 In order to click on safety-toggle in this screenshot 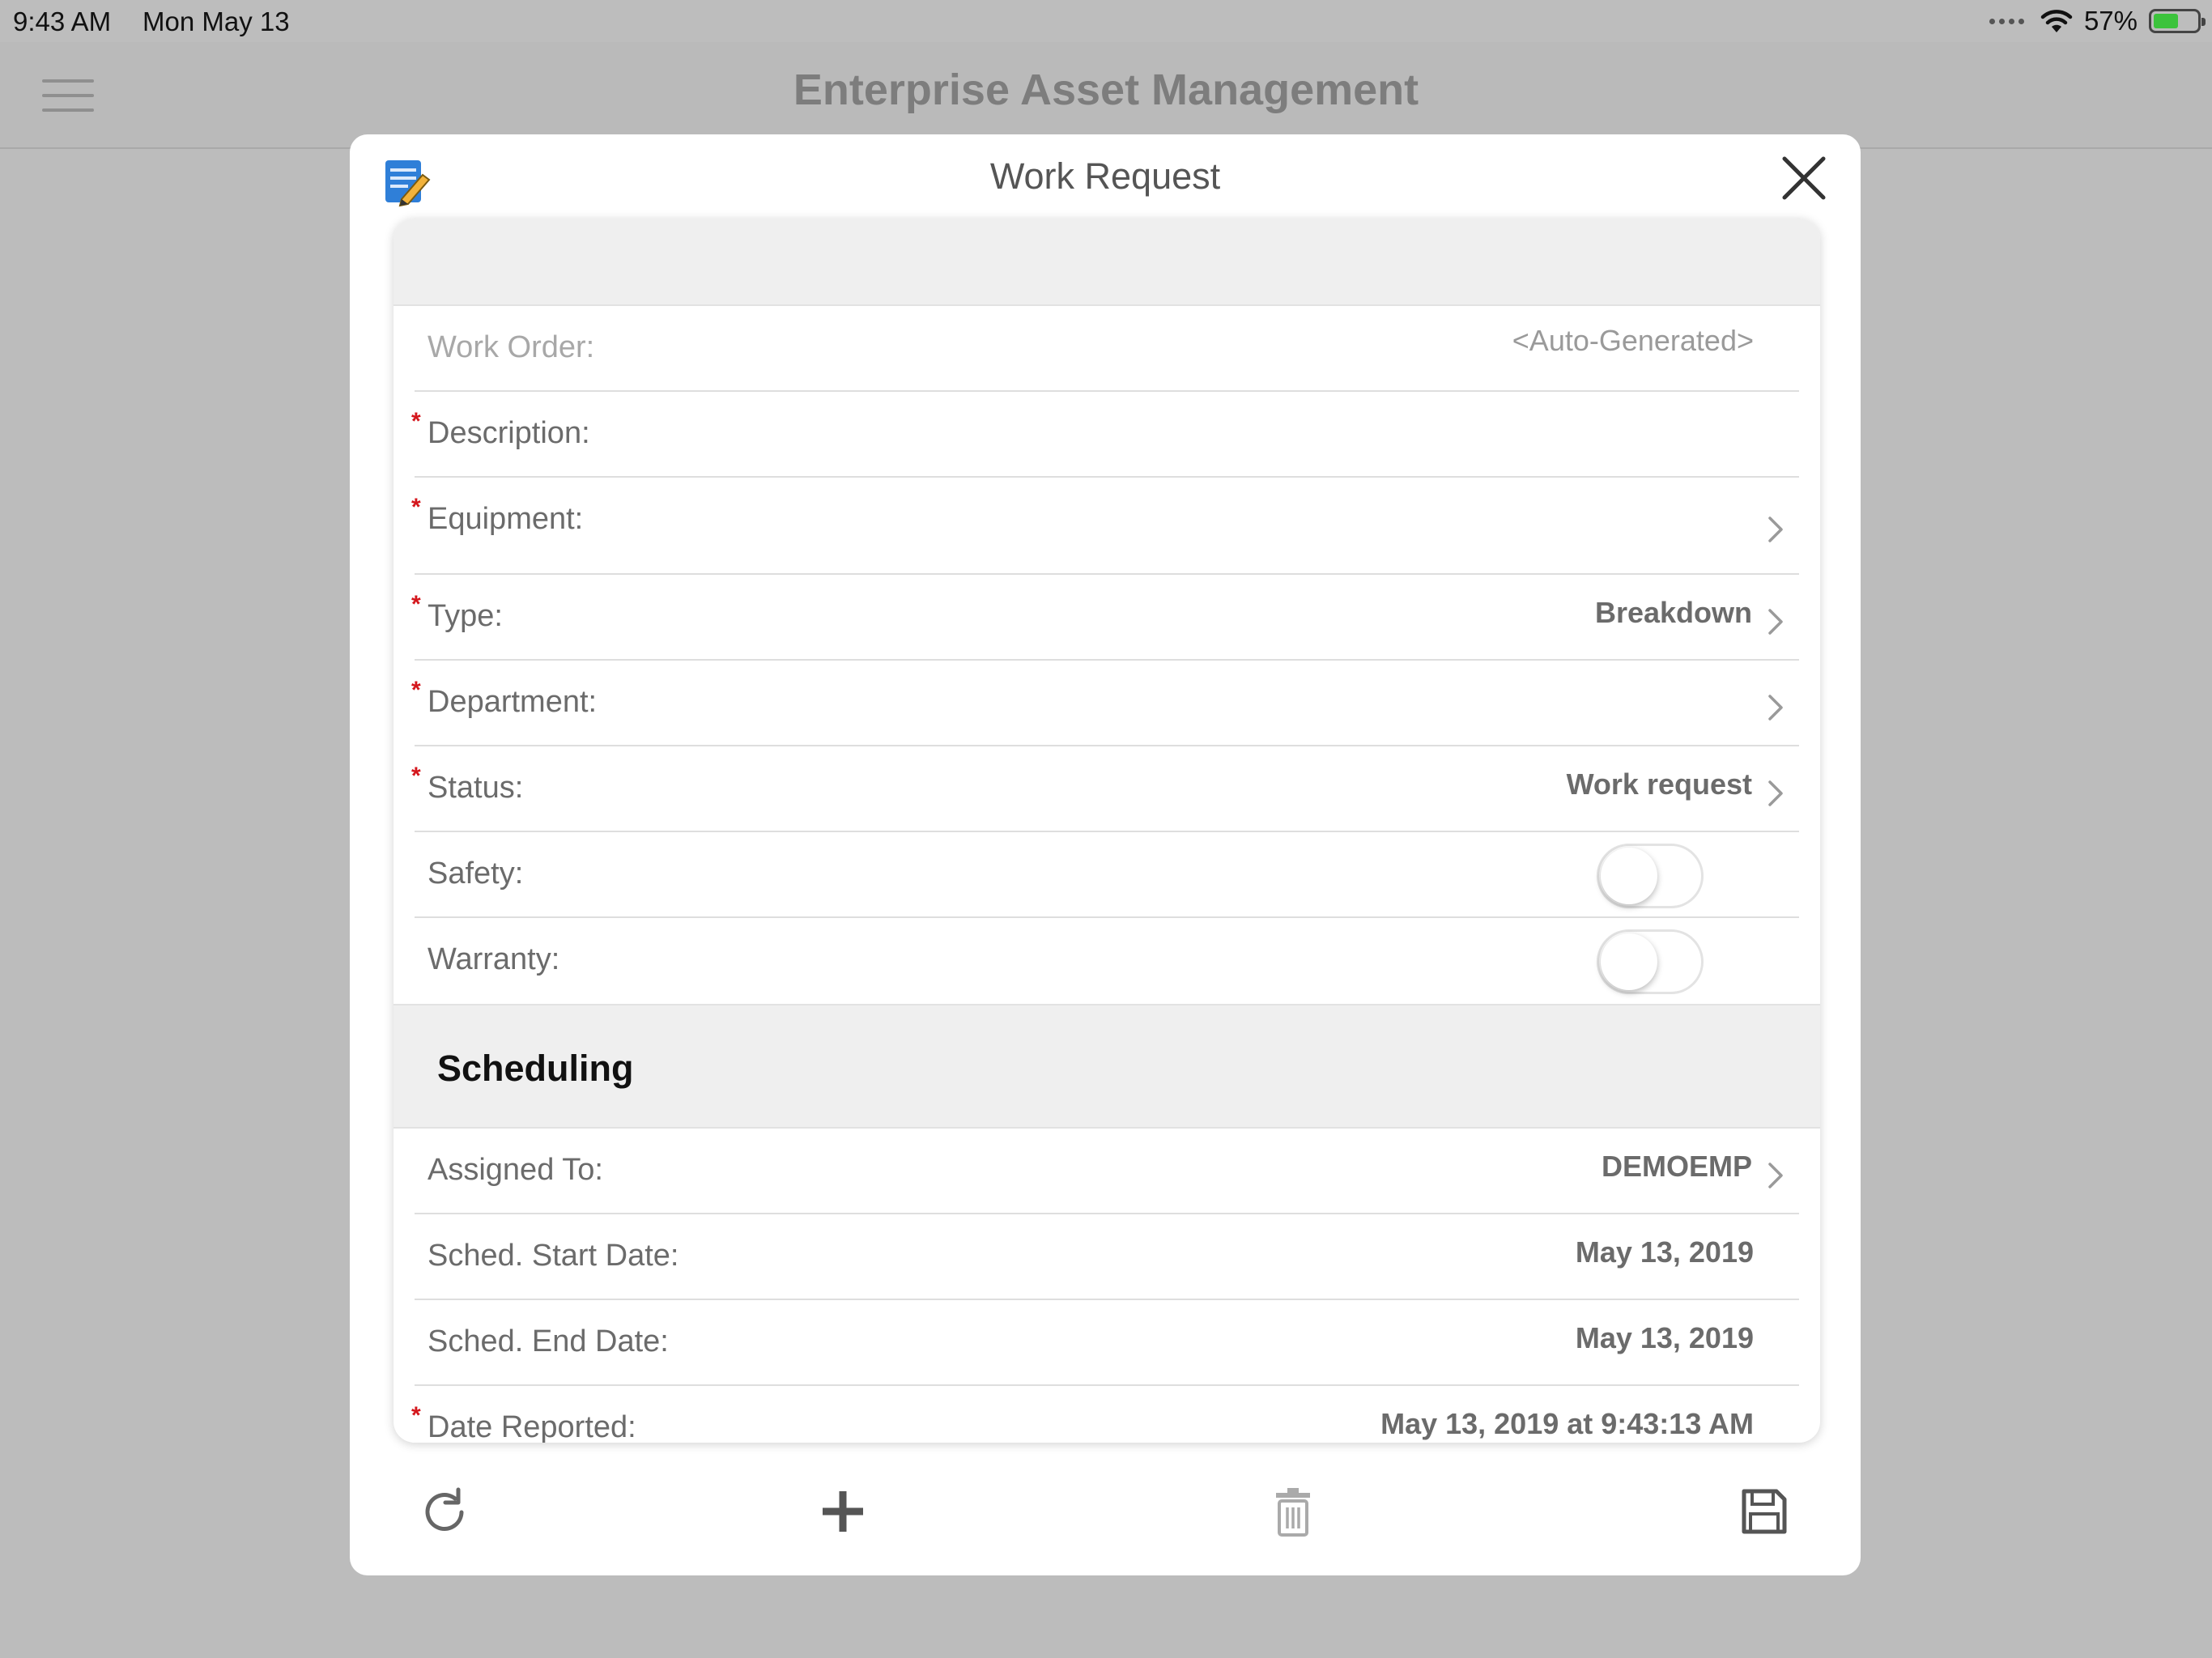, I will do `click(1650, 876)`.